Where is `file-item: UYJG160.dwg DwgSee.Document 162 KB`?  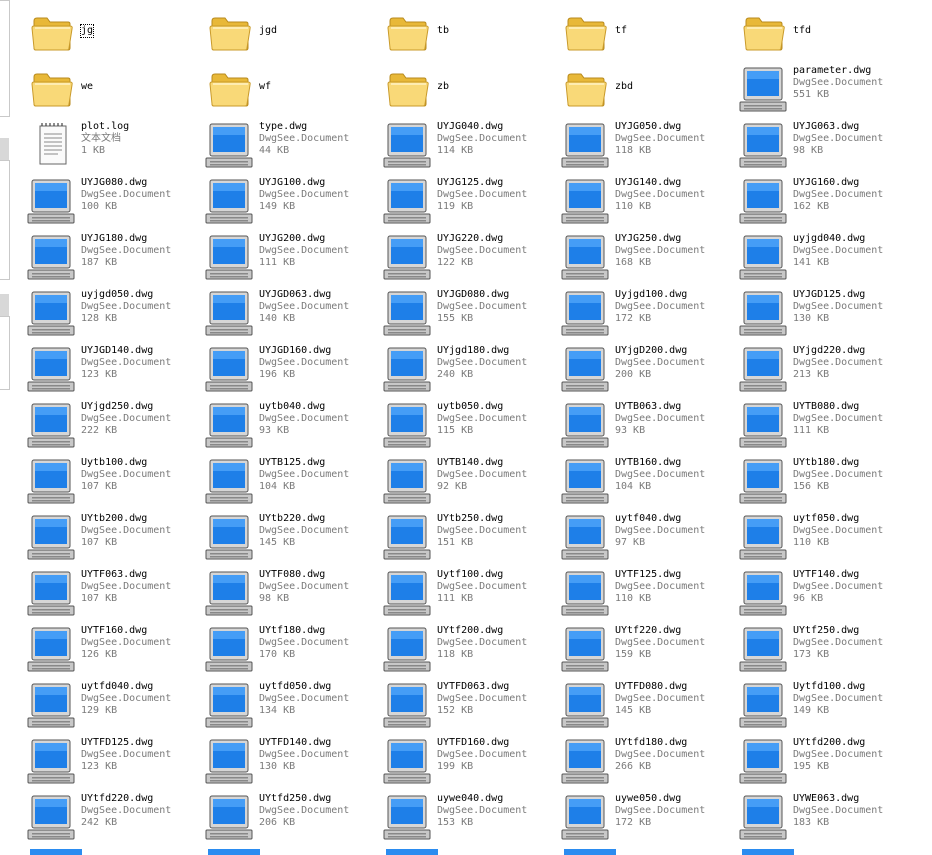
file-item: UYJG160.dwg DwgSee.Document 162 KB is located at coordinates (827, 202).